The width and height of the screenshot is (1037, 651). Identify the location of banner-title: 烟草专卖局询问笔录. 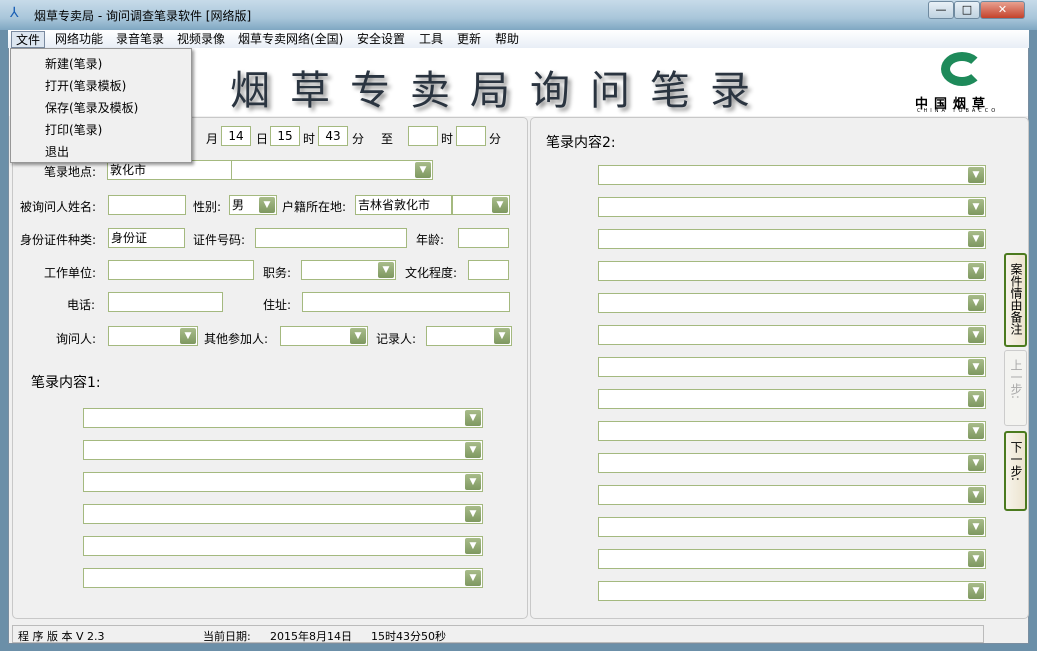
(500, 91).